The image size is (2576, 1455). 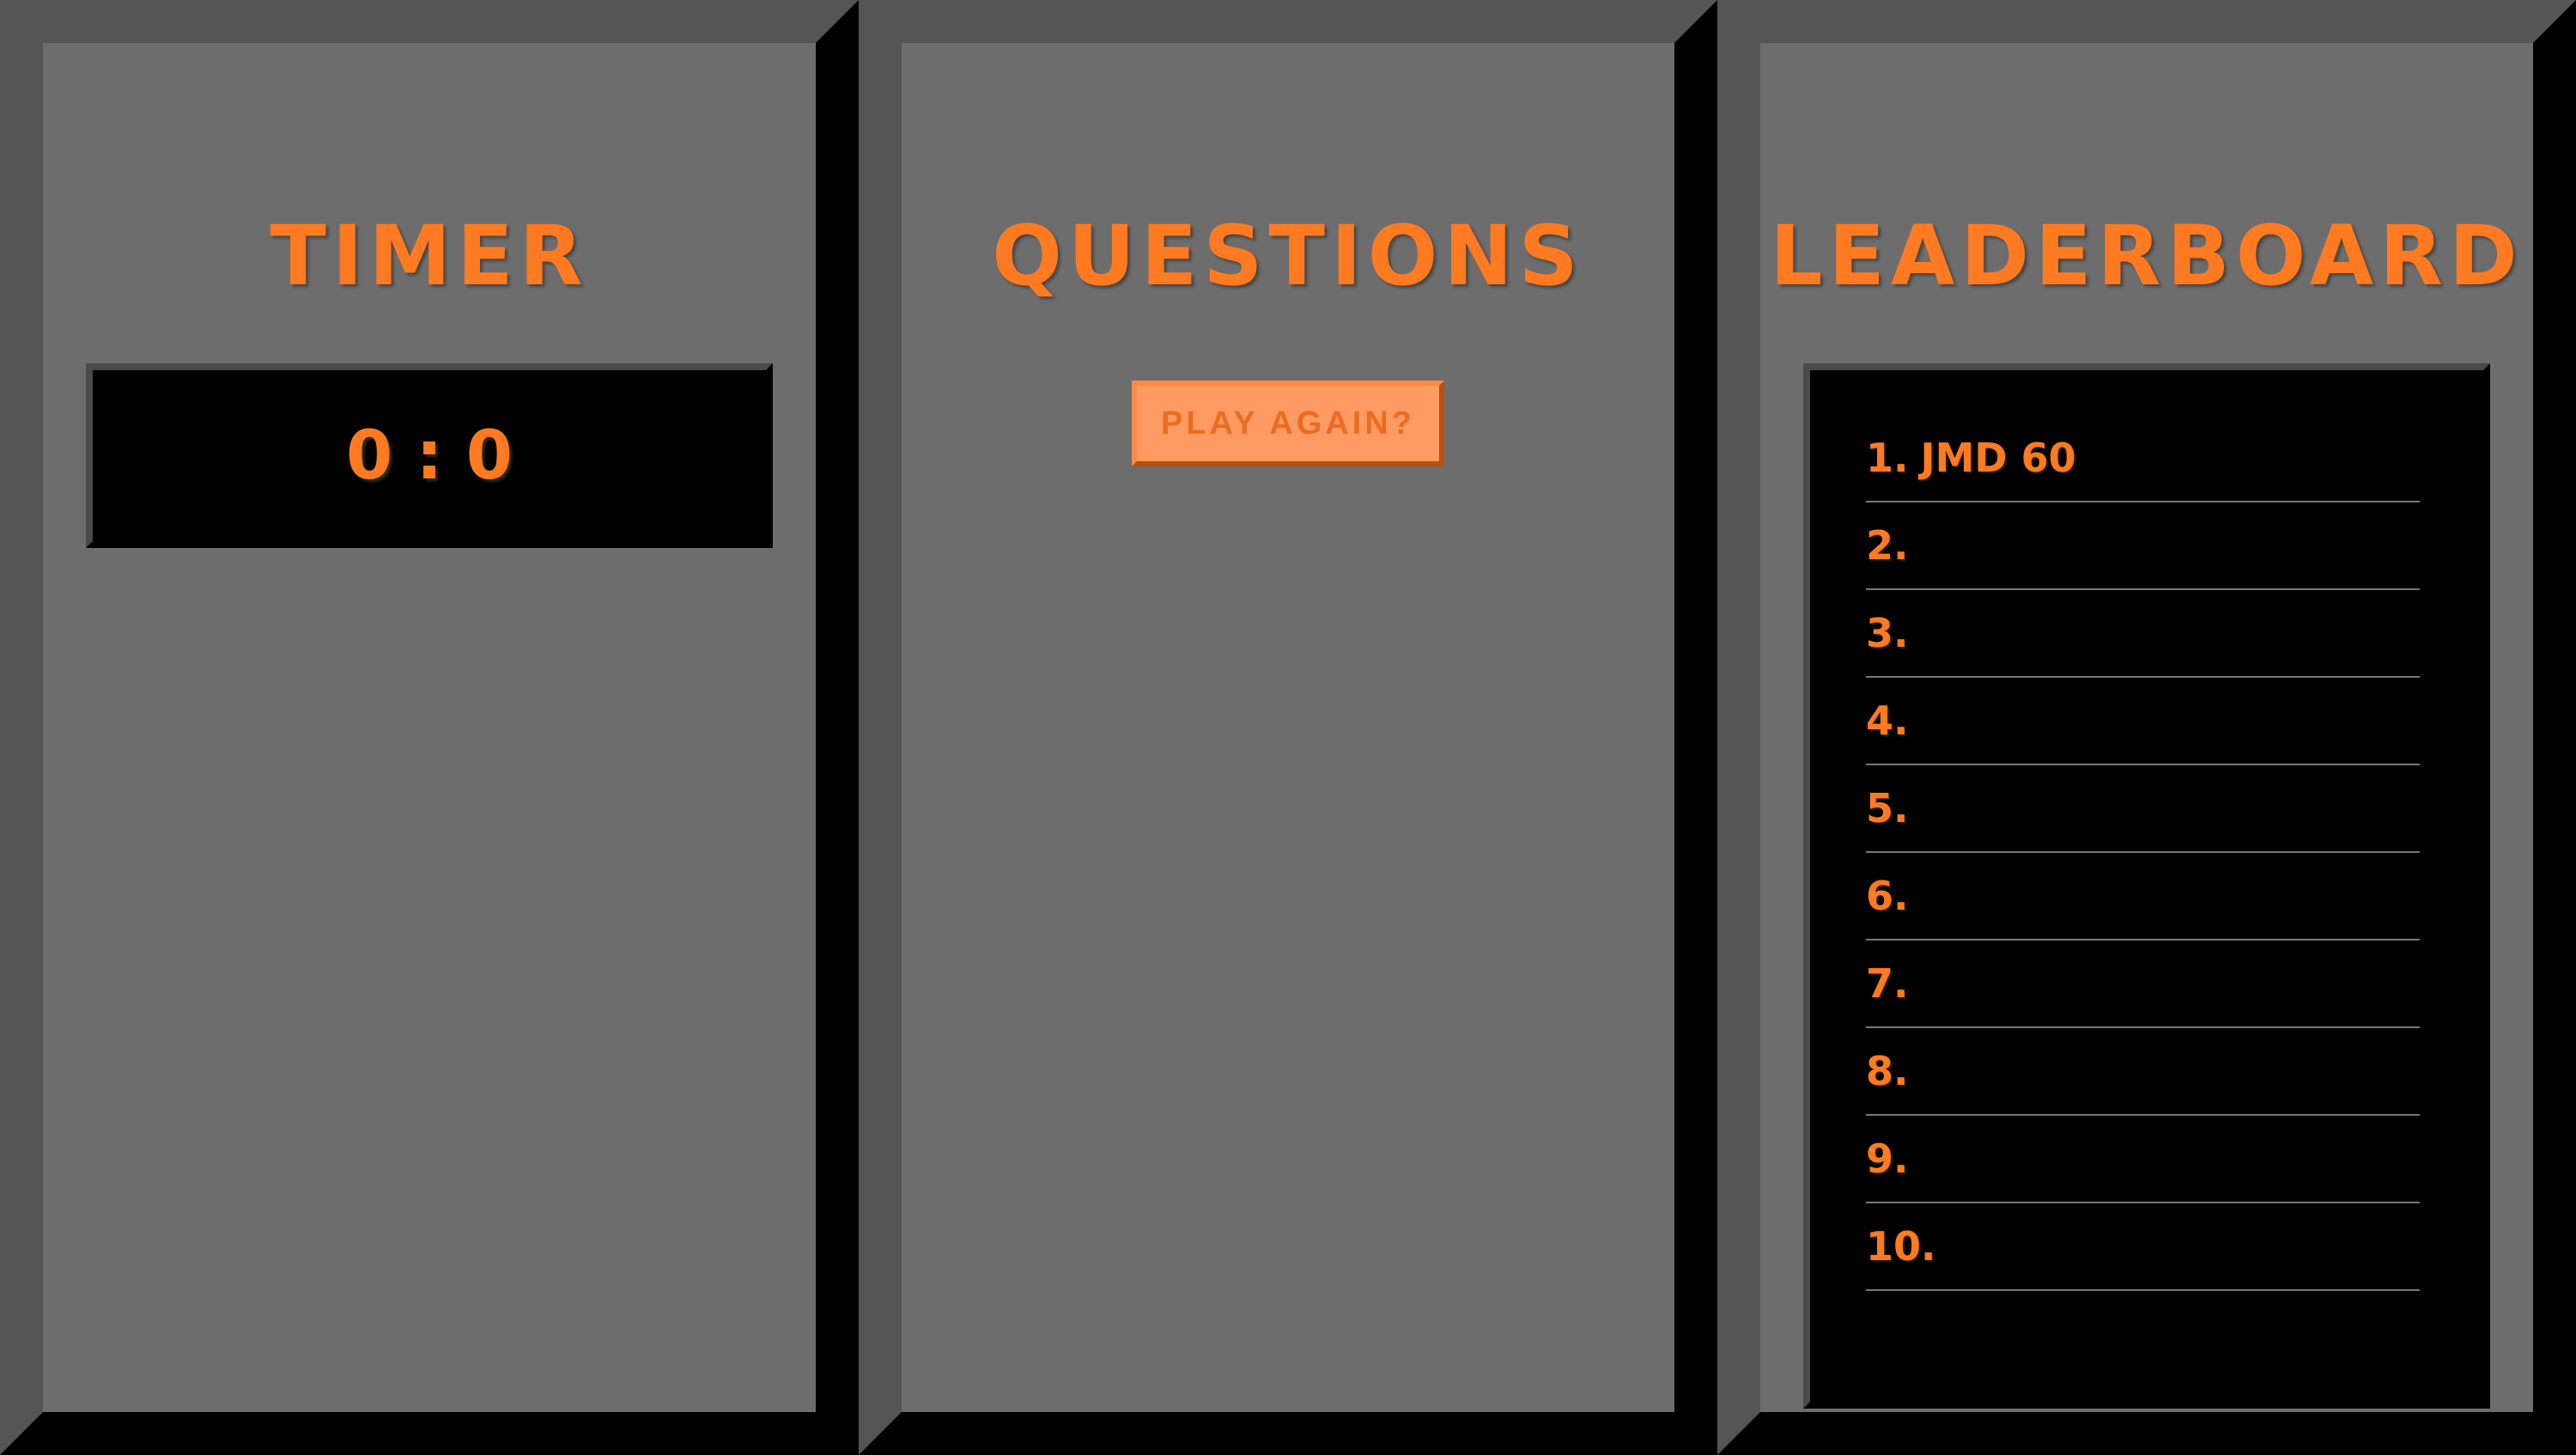 I want to click on leaderboard-row: 6., so click(x=2143, y=897).